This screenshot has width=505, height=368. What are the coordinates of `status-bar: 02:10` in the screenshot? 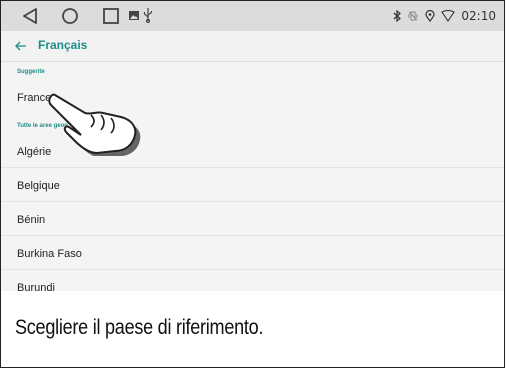 It's located at (252, 16).